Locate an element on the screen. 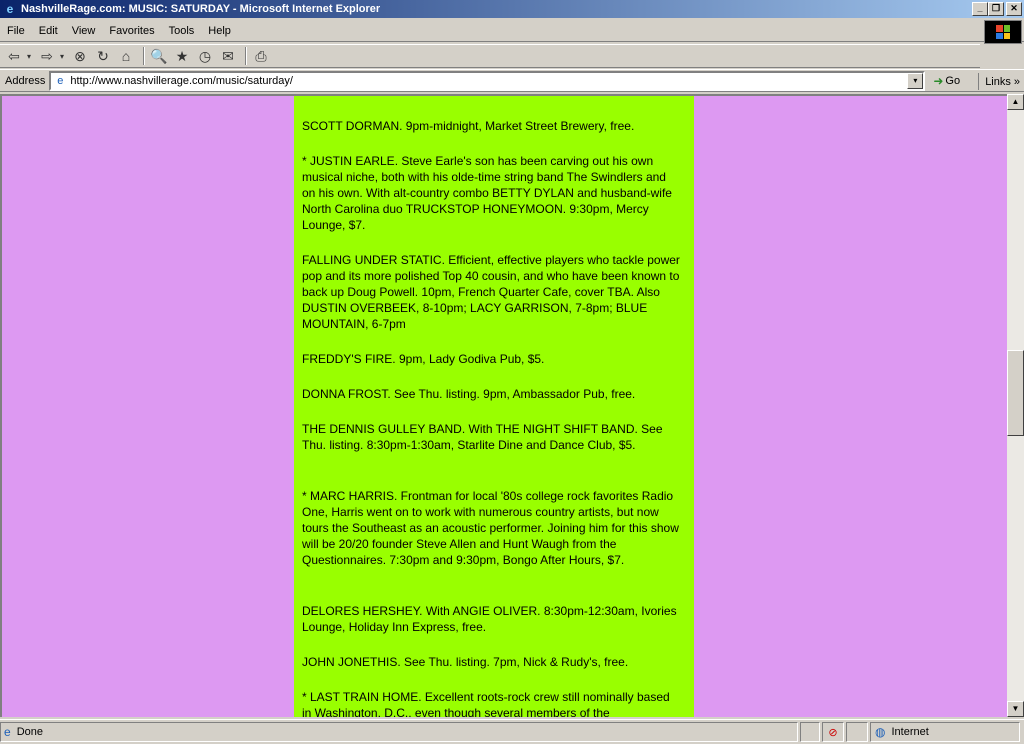 The image size is (1024, 744). address-label: Address is located at coordinates (25, 80).